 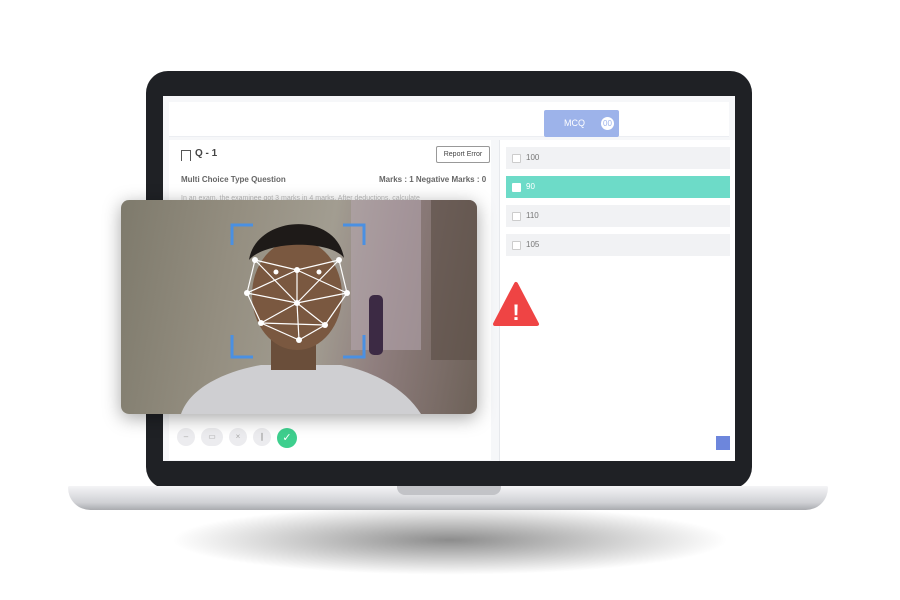 I want to click on person-shirt, so click(x=301, y=389).